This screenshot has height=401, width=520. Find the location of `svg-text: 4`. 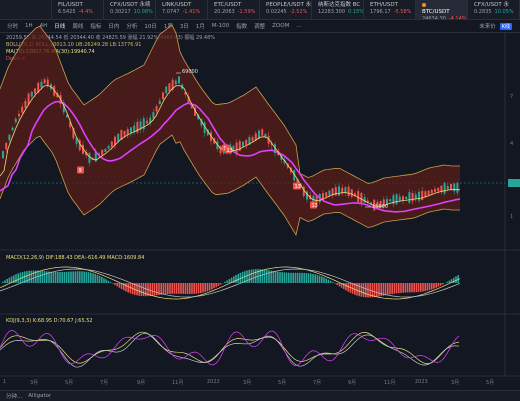

svg-text: 4 is located at coordinates (511, 144).